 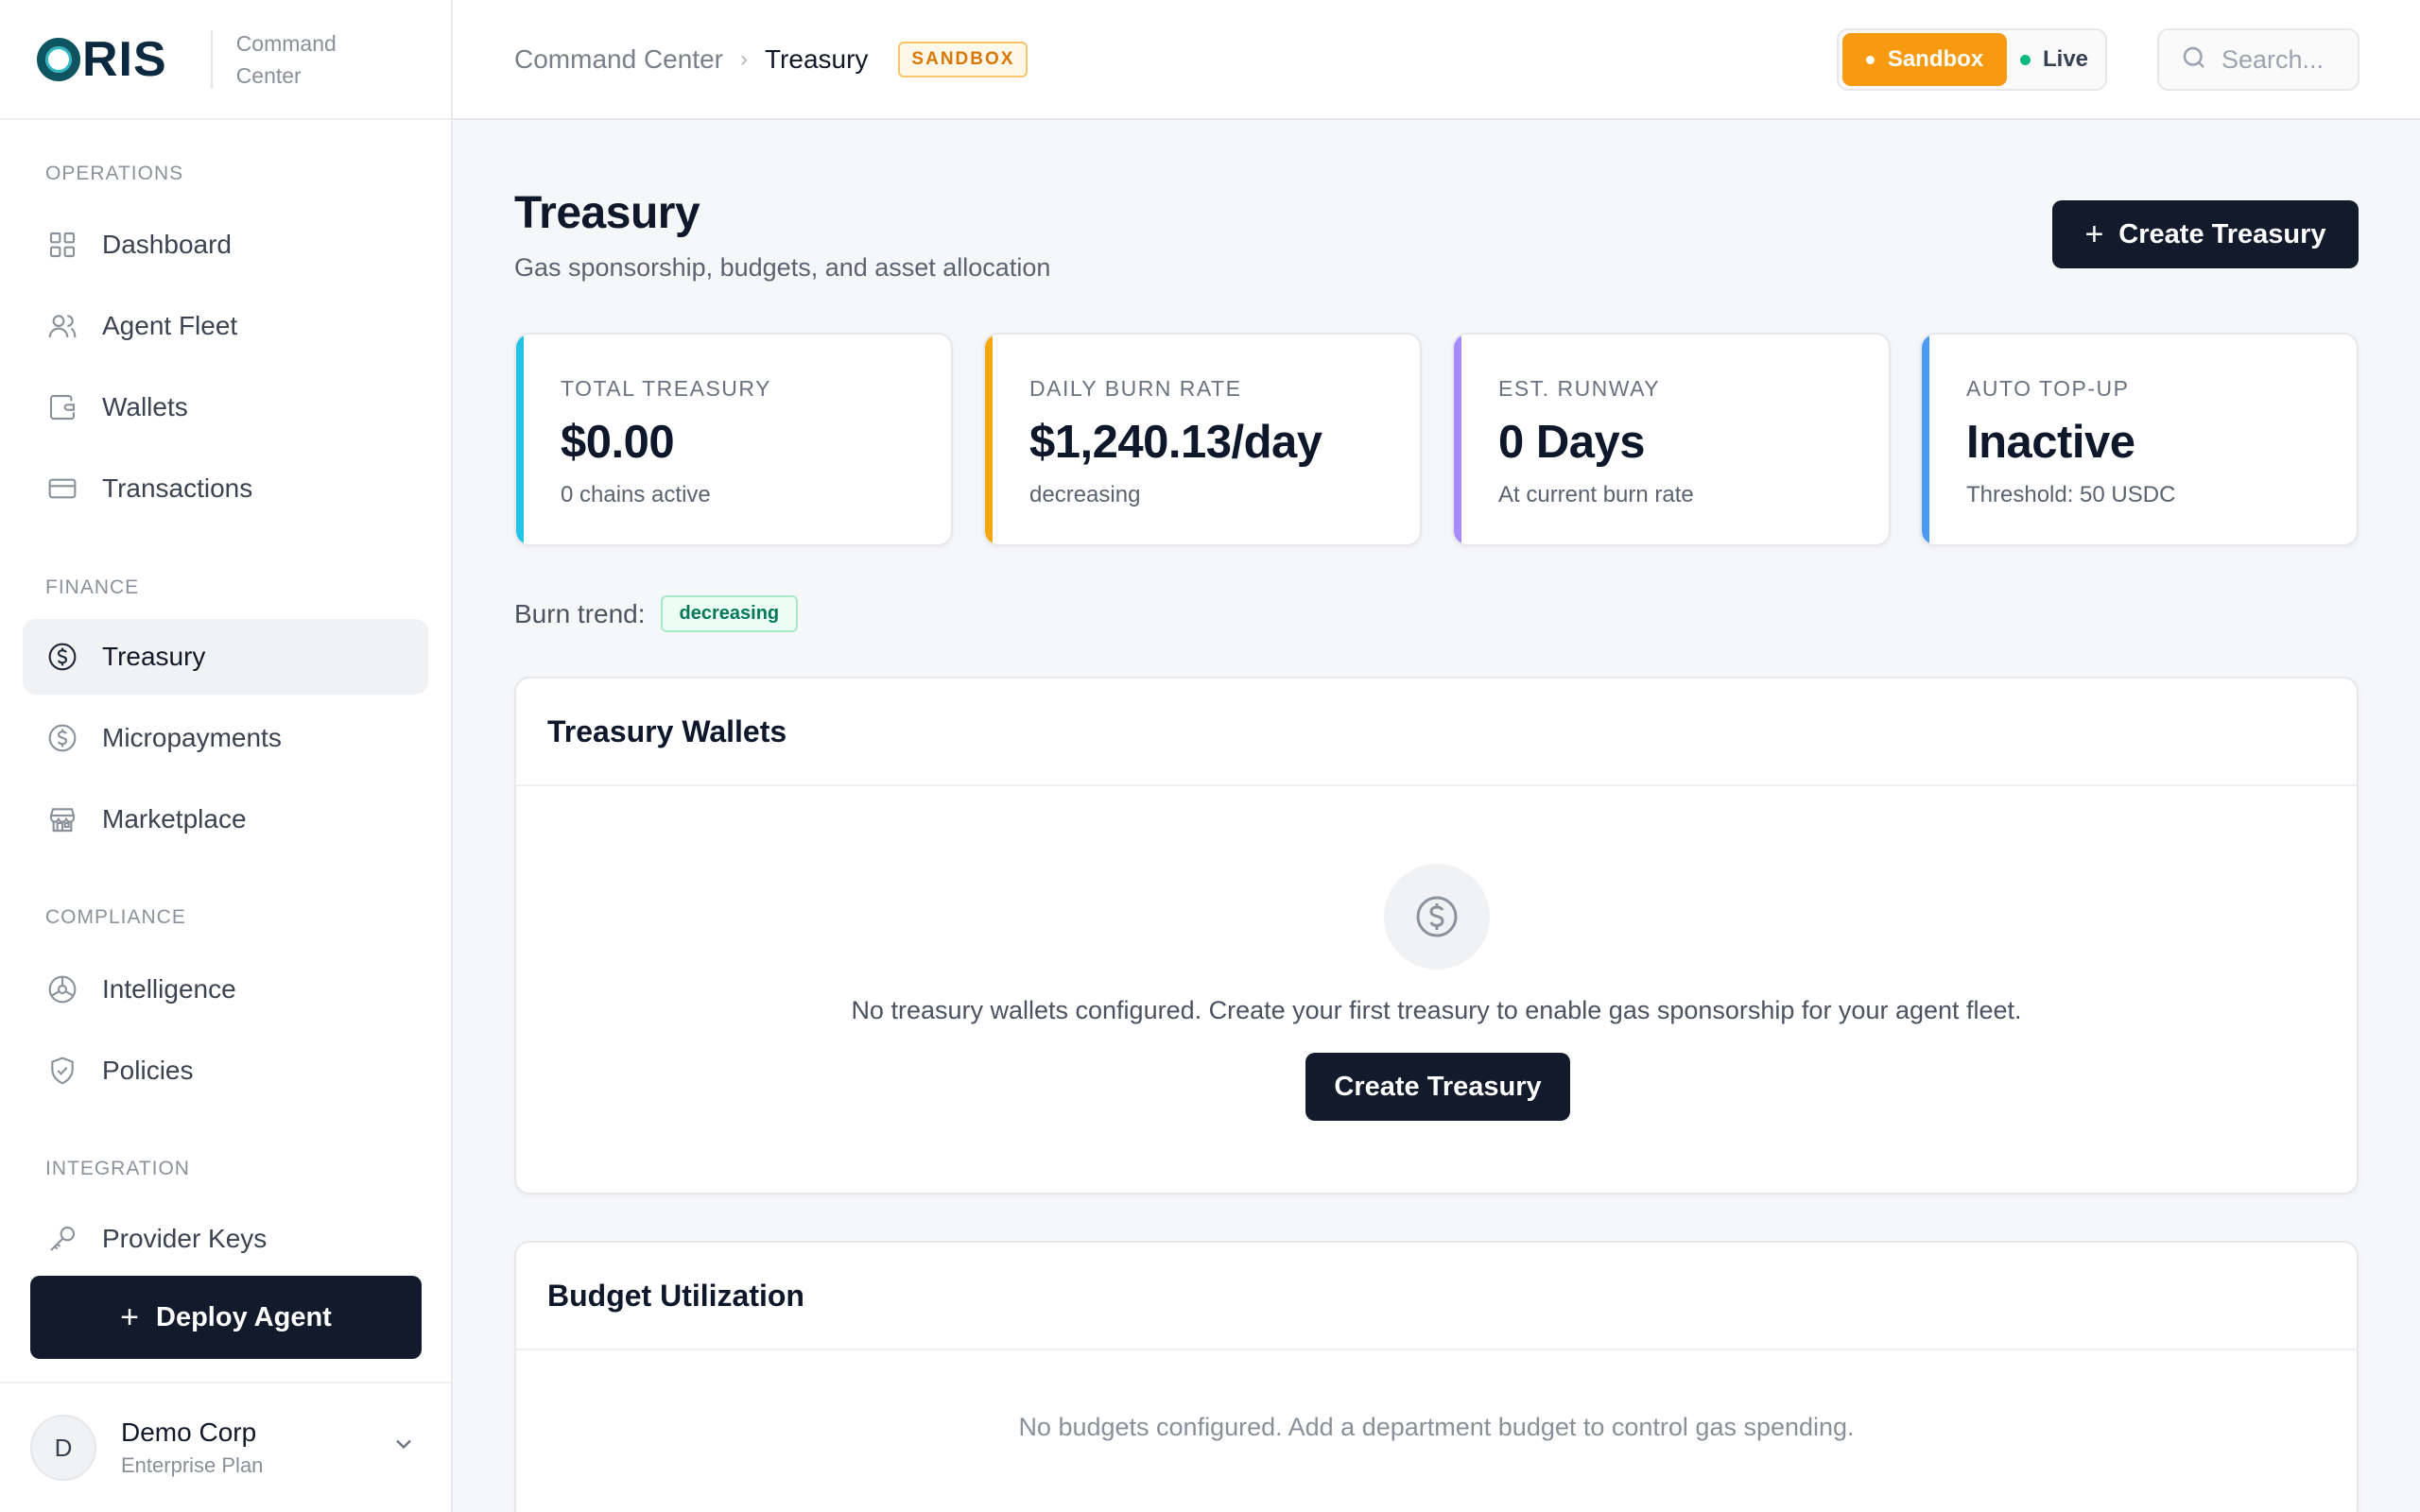 I want to click on stat-sub: 0 chains active, so click(x=636, y=494).